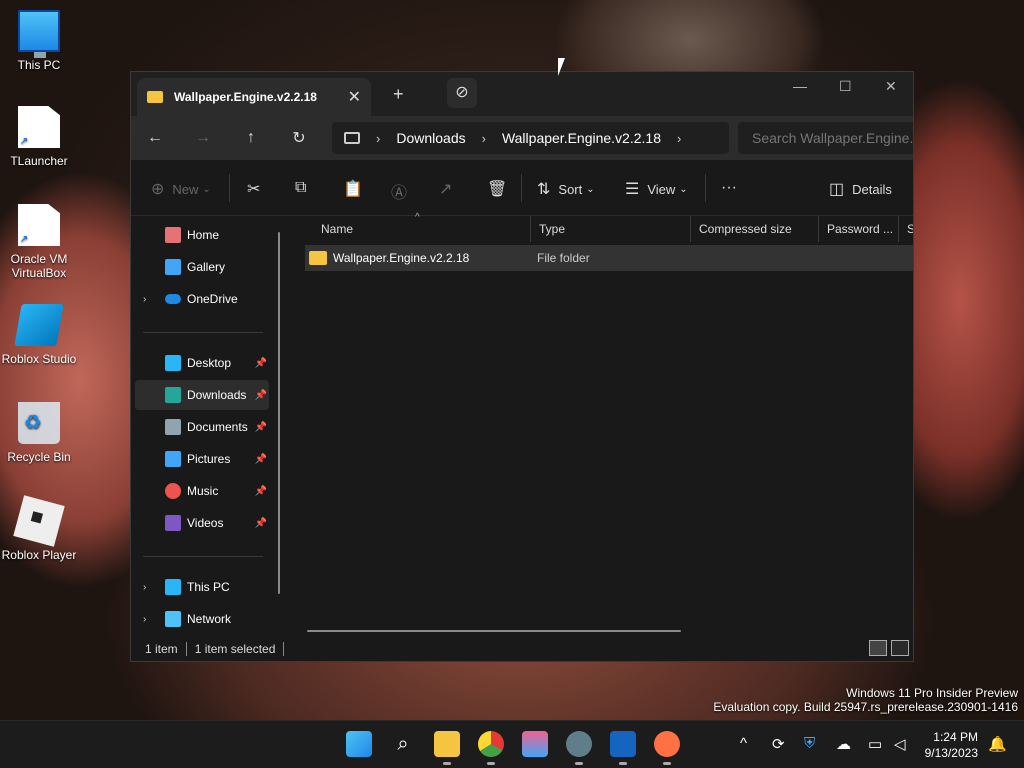 This screenshot has width=1024, height=768. I want to click on cut-button: ✂, so click(257, 189).